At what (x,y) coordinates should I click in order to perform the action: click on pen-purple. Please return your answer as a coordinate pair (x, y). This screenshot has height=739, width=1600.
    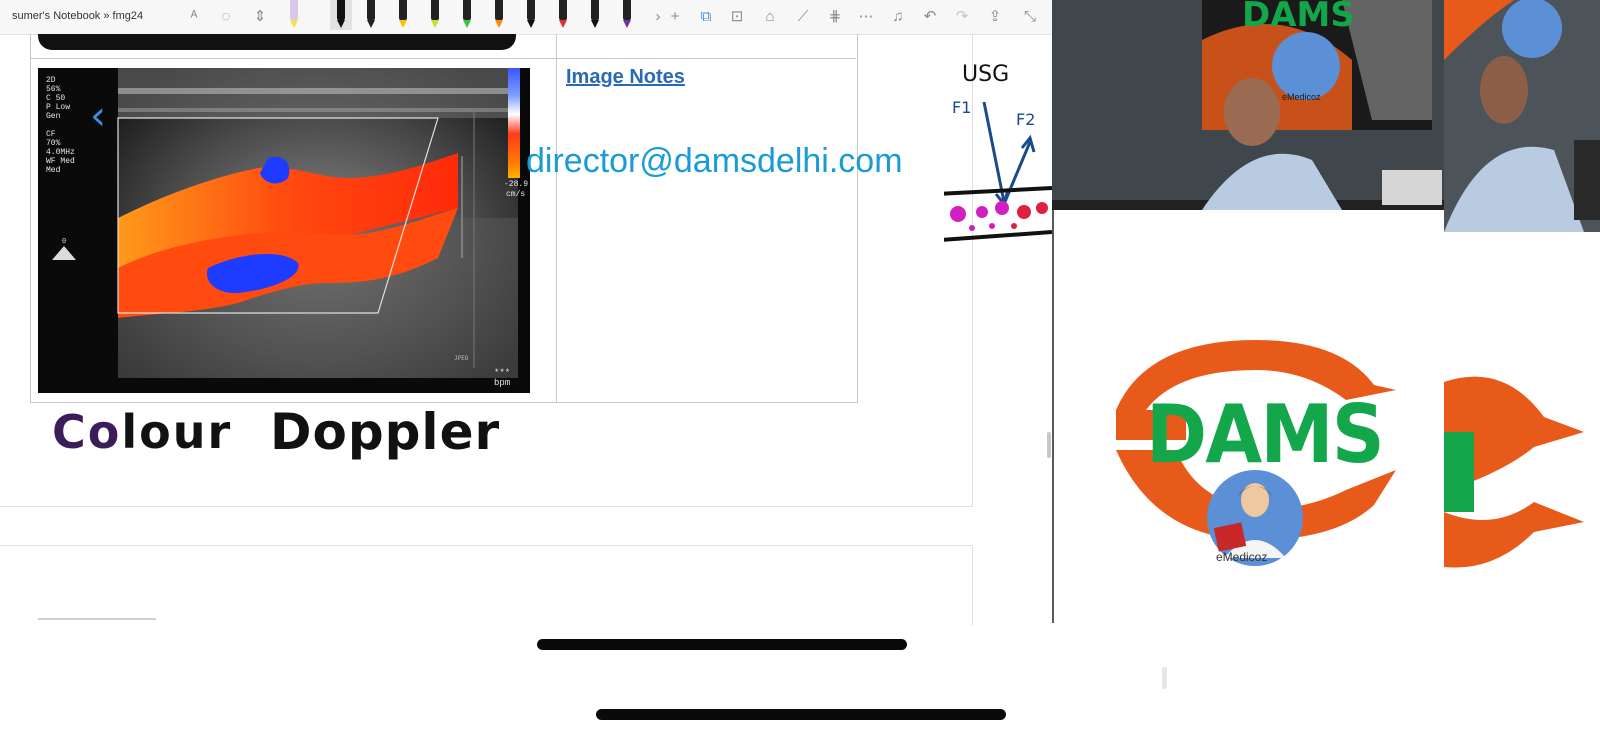
    Looking at the image, I should click on (627, 15).